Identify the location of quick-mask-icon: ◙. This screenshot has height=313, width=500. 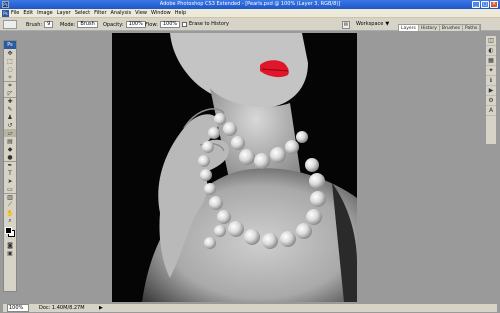
(10, 245).